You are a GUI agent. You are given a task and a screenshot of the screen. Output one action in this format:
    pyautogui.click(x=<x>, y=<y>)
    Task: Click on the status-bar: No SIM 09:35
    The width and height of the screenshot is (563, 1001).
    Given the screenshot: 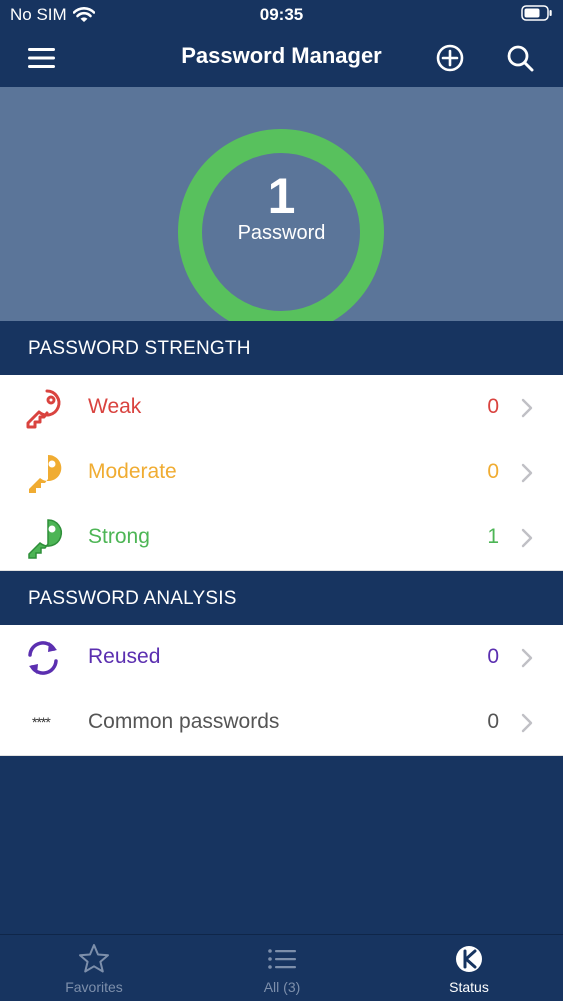 What is the action you would take?
    pyautogui.click(x=281, y=15)
    